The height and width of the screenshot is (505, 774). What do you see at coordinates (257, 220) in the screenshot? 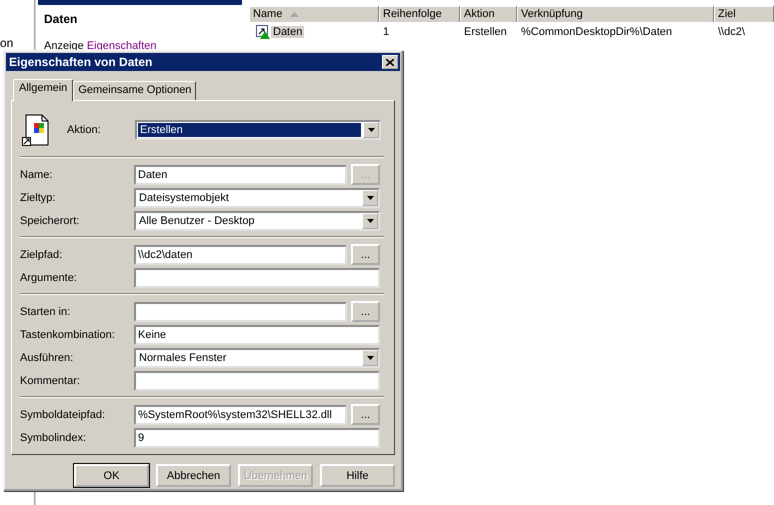
I see `dropdown: Alle Benutzer - Desktop` at bounding box center [257, 220].